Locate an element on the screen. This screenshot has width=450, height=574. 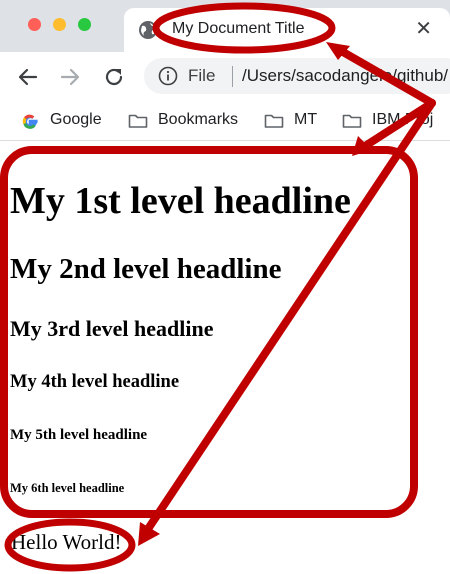
close-window-button is located at coordinates (34, 24).